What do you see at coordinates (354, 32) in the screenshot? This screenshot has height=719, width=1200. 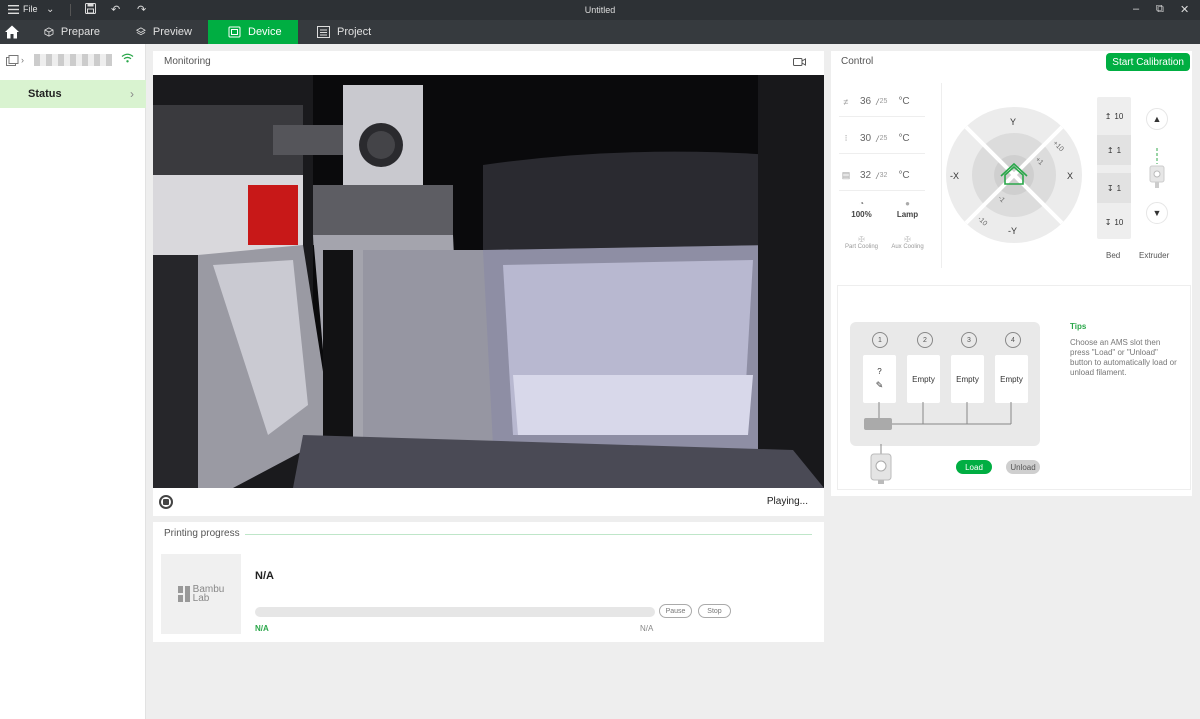 I see `tab-label: Project` at bounding box center [354, 32].